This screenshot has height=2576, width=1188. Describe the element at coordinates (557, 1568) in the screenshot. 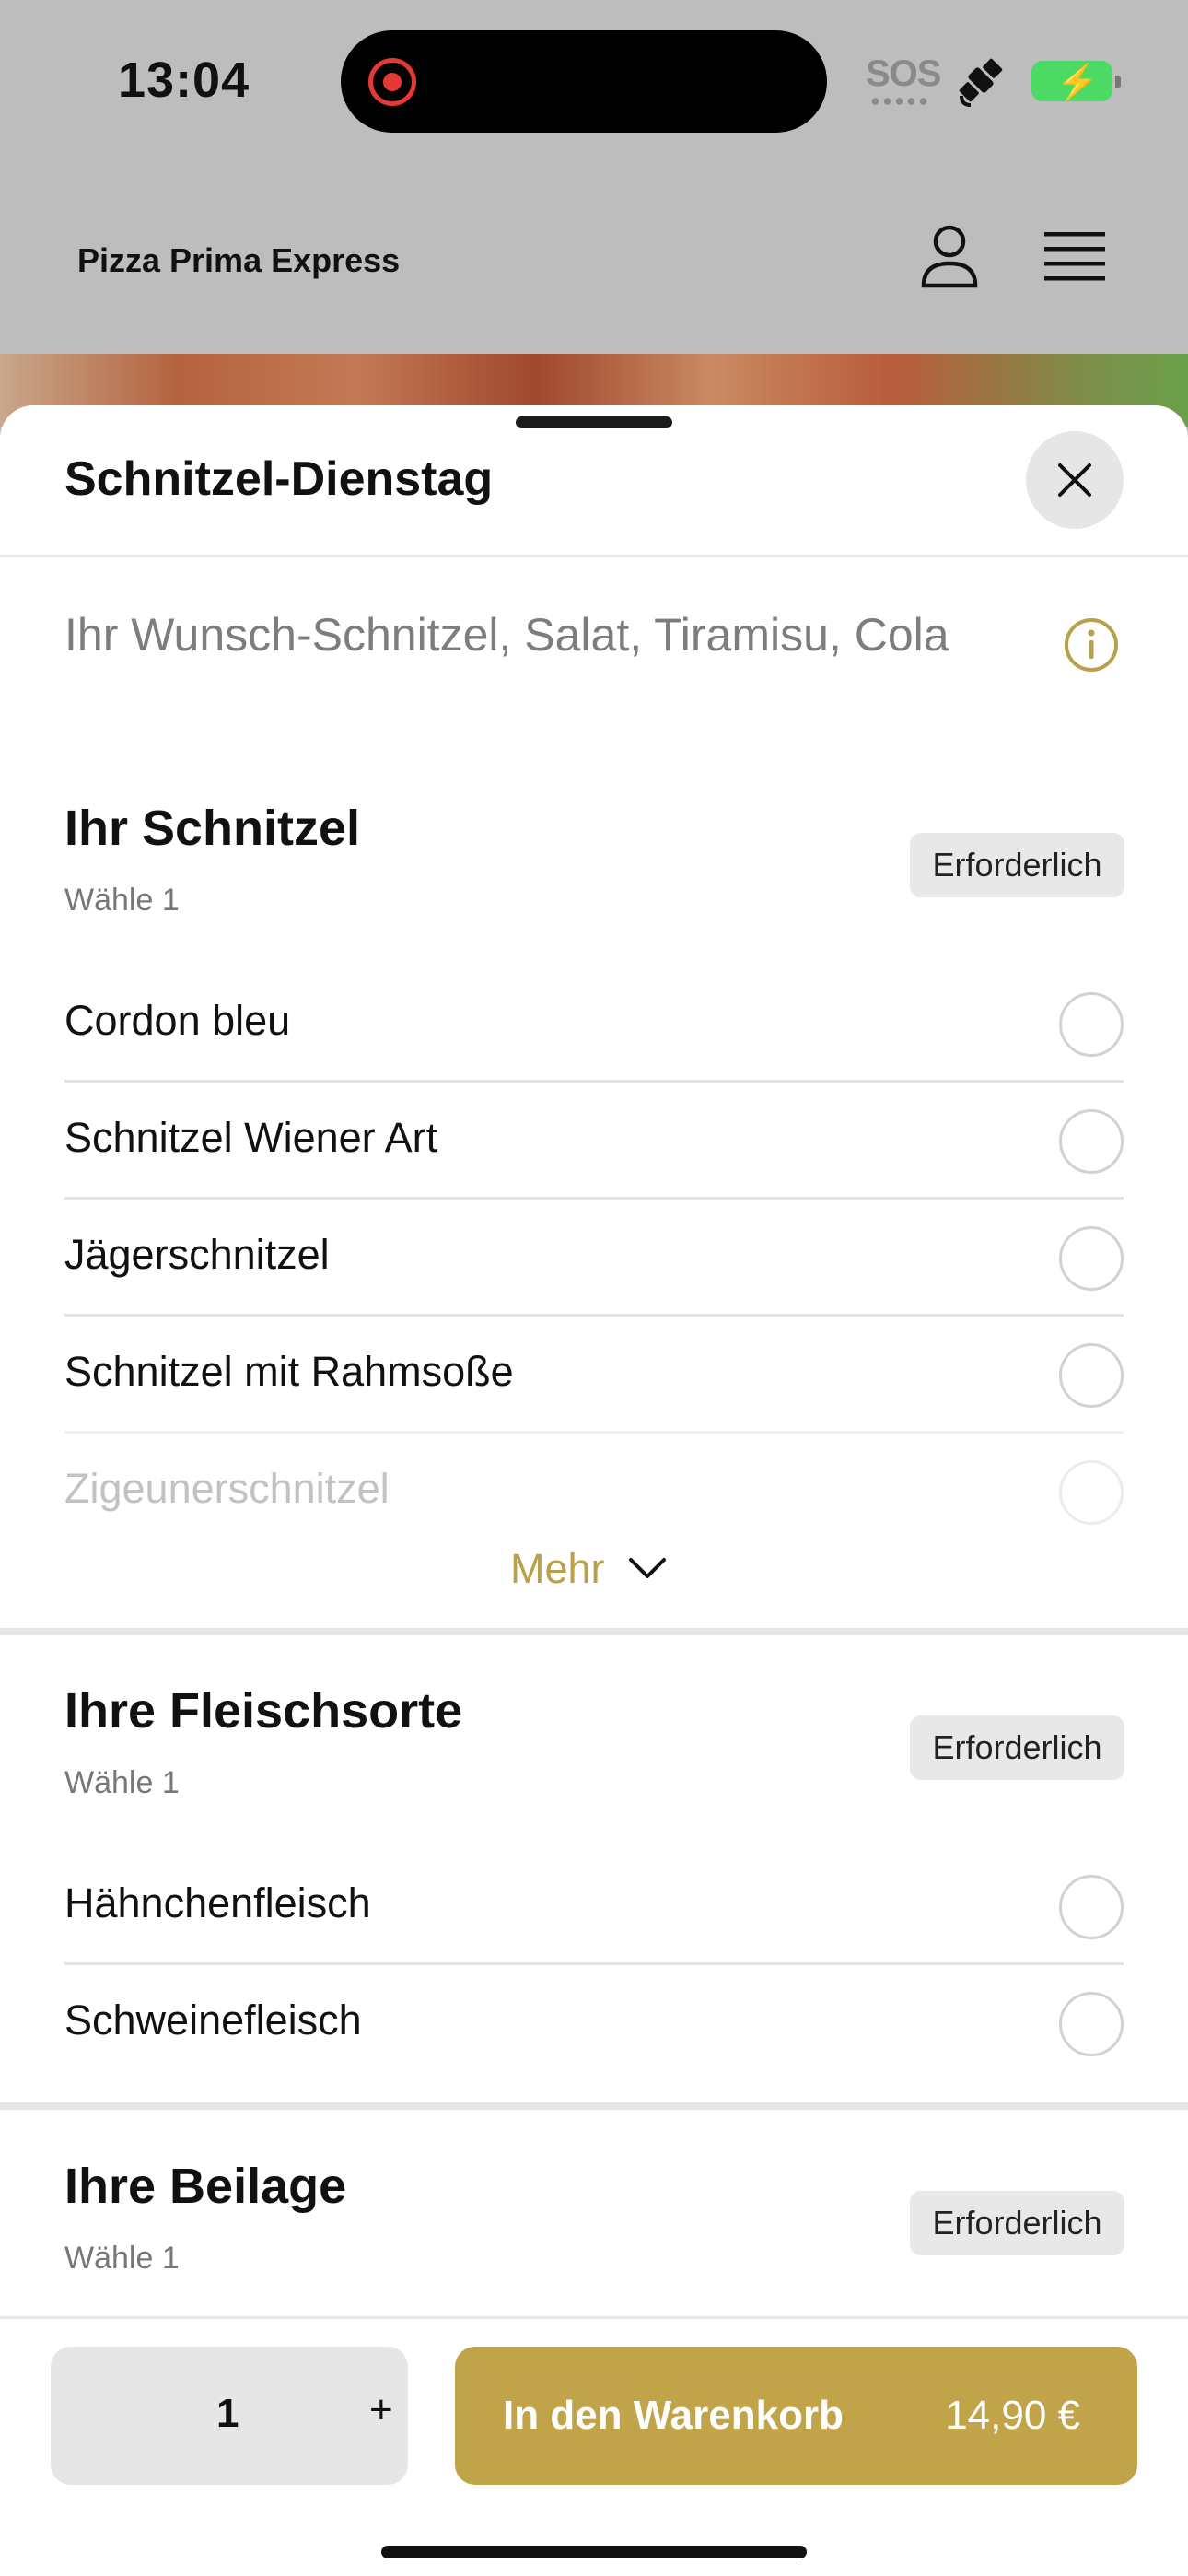

I see `more-label: Mehr` at that location.